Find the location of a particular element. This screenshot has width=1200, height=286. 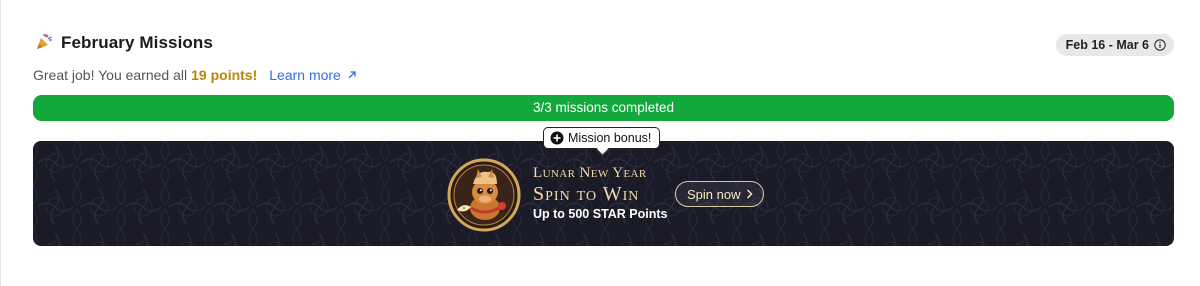

summary-text: Great job! You earned all is located at coordinates (110, 75).